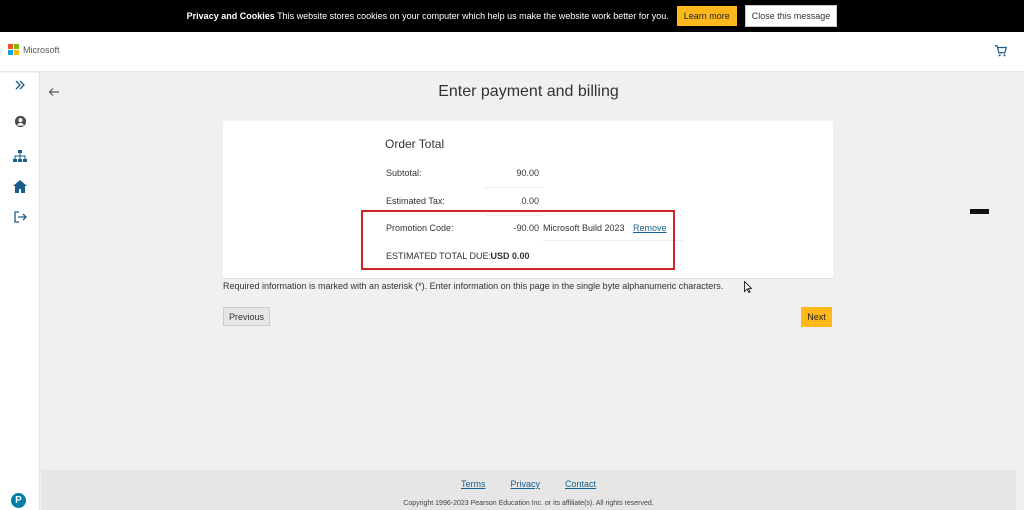  Describe the element at coordinates (512, 52) in the screenshot. I see `top-header: Microsoft` at that location.